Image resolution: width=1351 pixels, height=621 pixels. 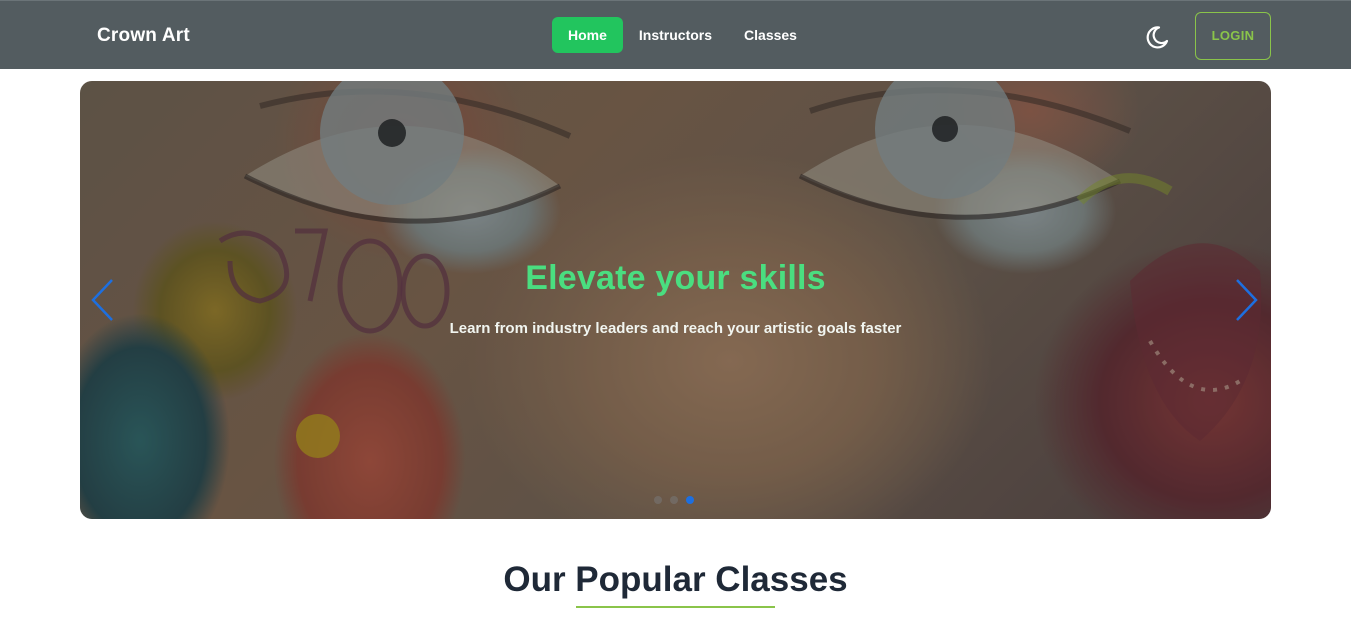 What do you see at coordinates (143, 36) in the screenshot?
I see `brand-logo: Crown Art` at bounding box center [143, 36].